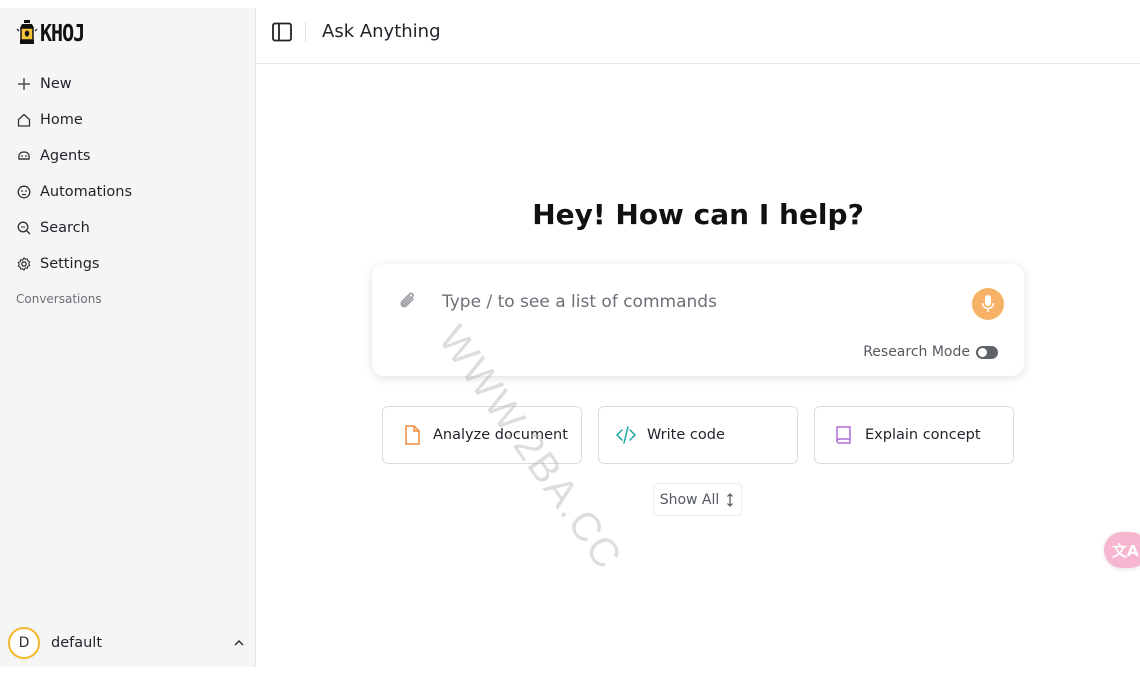 The height and width of the screenshot is (675, 1140). I want to click on sidebar-toggle-icon, so click(282, 32).